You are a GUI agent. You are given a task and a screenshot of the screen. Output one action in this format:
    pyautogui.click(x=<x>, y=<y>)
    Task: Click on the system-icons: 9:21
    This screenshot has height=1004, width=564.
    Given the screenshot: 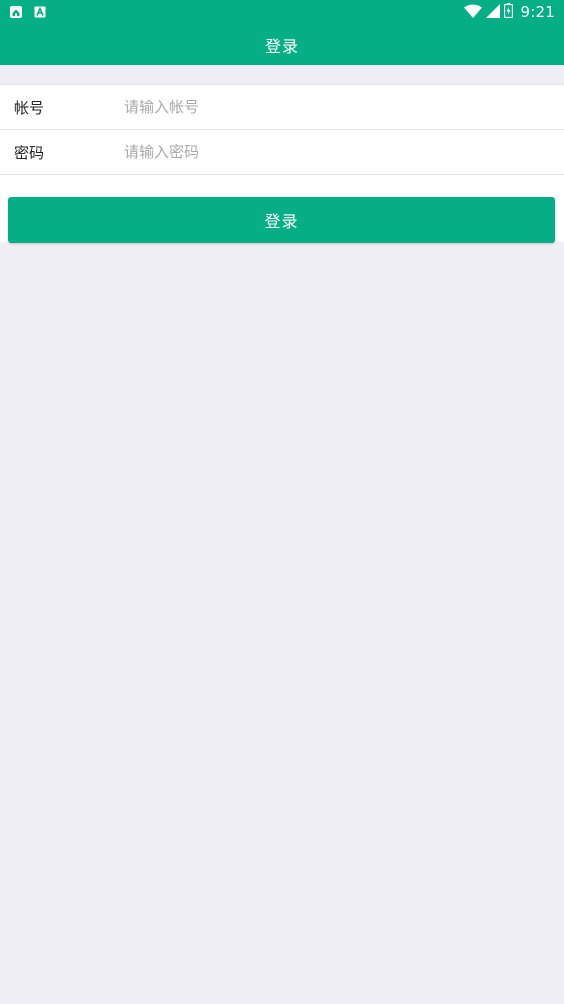 What is the action you would take?
    pyautogui.click(x=509, y=12)
    